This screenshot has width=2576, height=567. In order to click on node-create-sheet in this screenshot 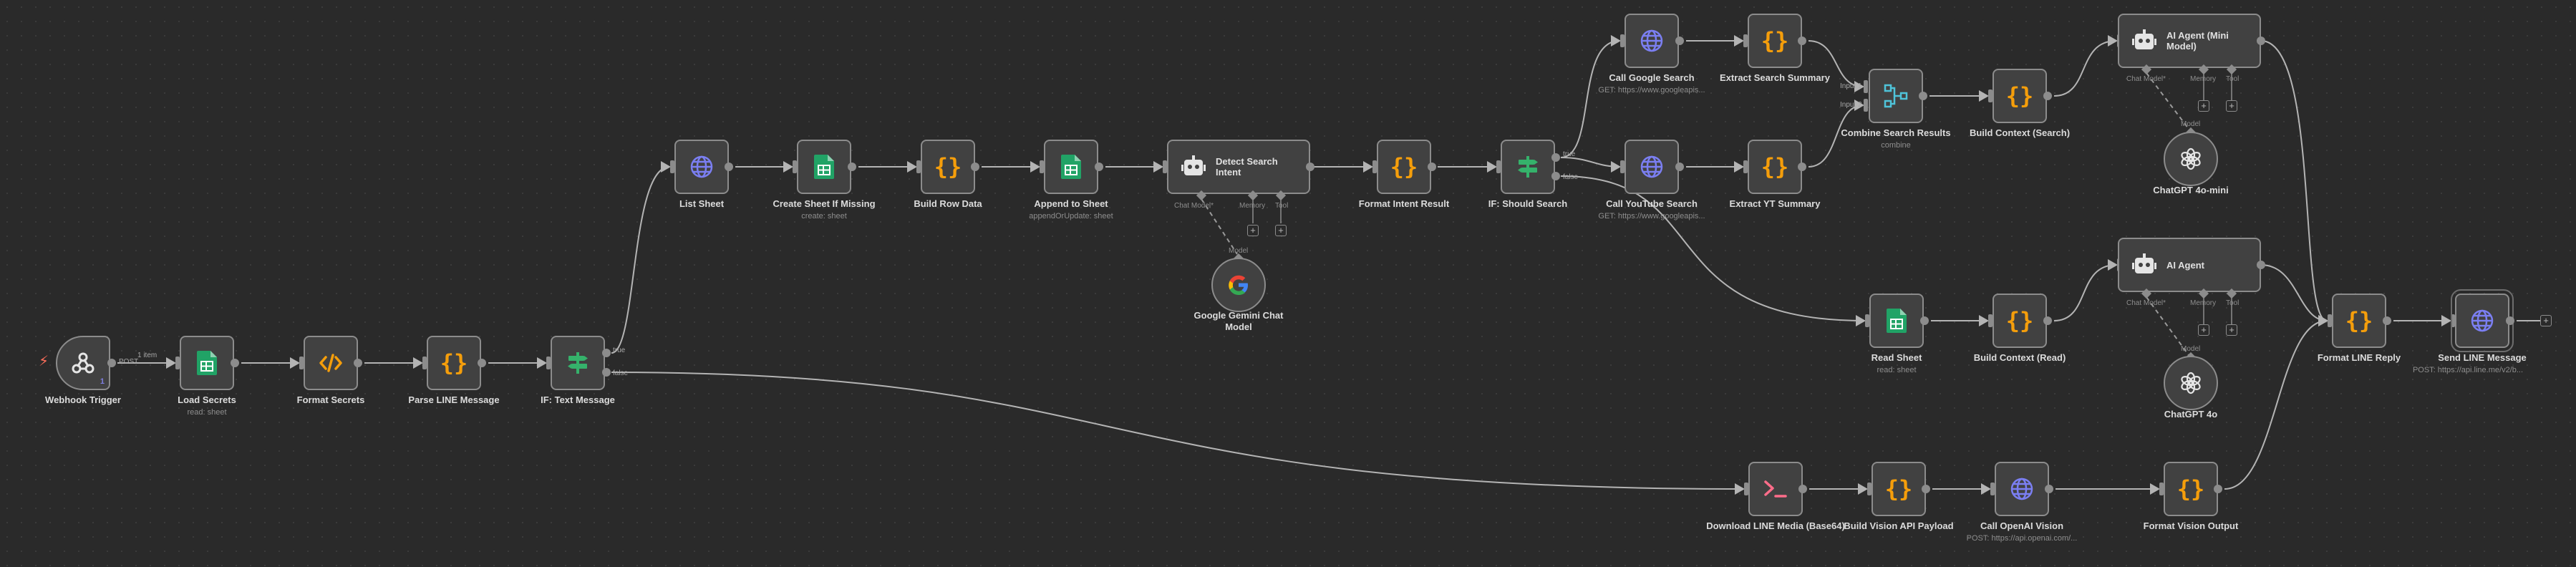, I will do `click(824, 167)`.